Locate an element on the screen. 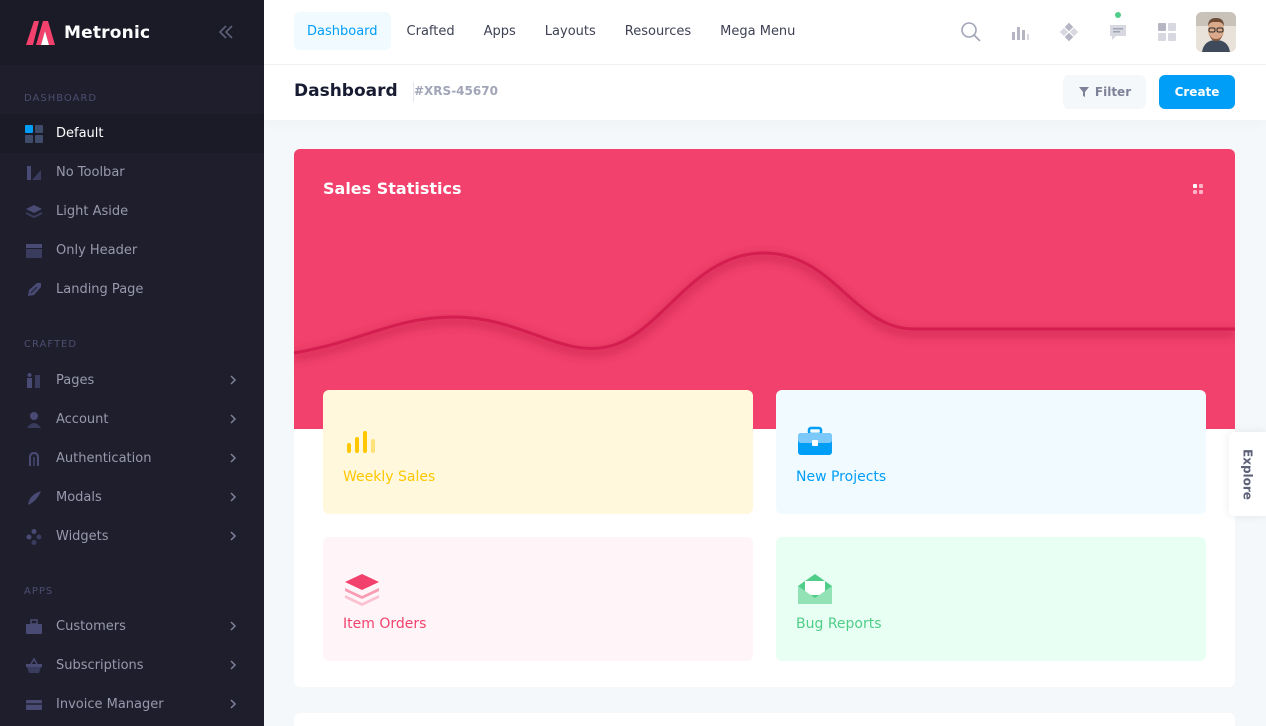  sidebar-item-label: Modals is located at coordinates (79, 497).